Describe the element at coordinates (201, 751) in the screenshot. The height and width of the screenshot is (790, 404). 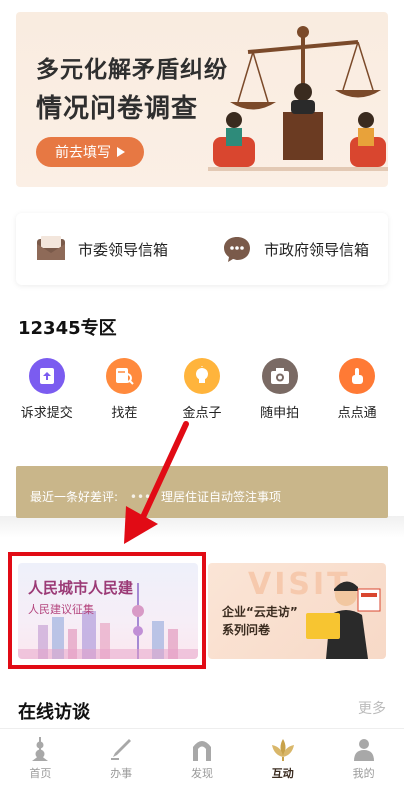
I see `arch-icon` at that location.